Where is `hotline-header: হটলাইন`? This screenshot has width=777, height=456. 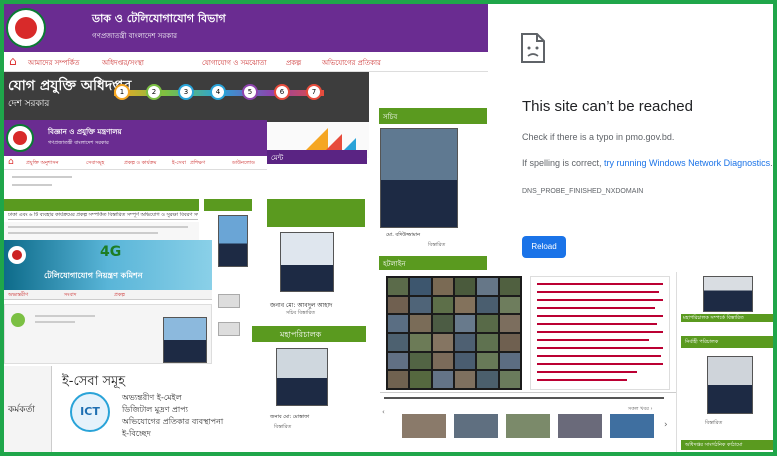 hotline-header: হটলাইন is located at coordinates (433, 263).